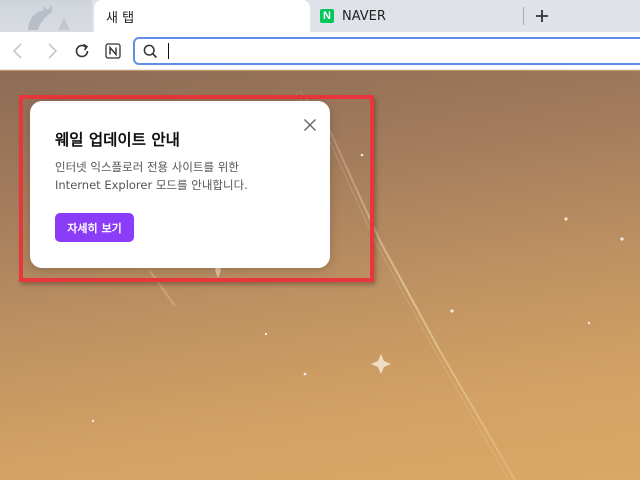 The height and width of the screenshot is (480, 640). What do you see at coordinates (117, 140) in the screenshot?
I see `popup-title: 웨일 업데이트 안내` at bounding box center [117, 140].